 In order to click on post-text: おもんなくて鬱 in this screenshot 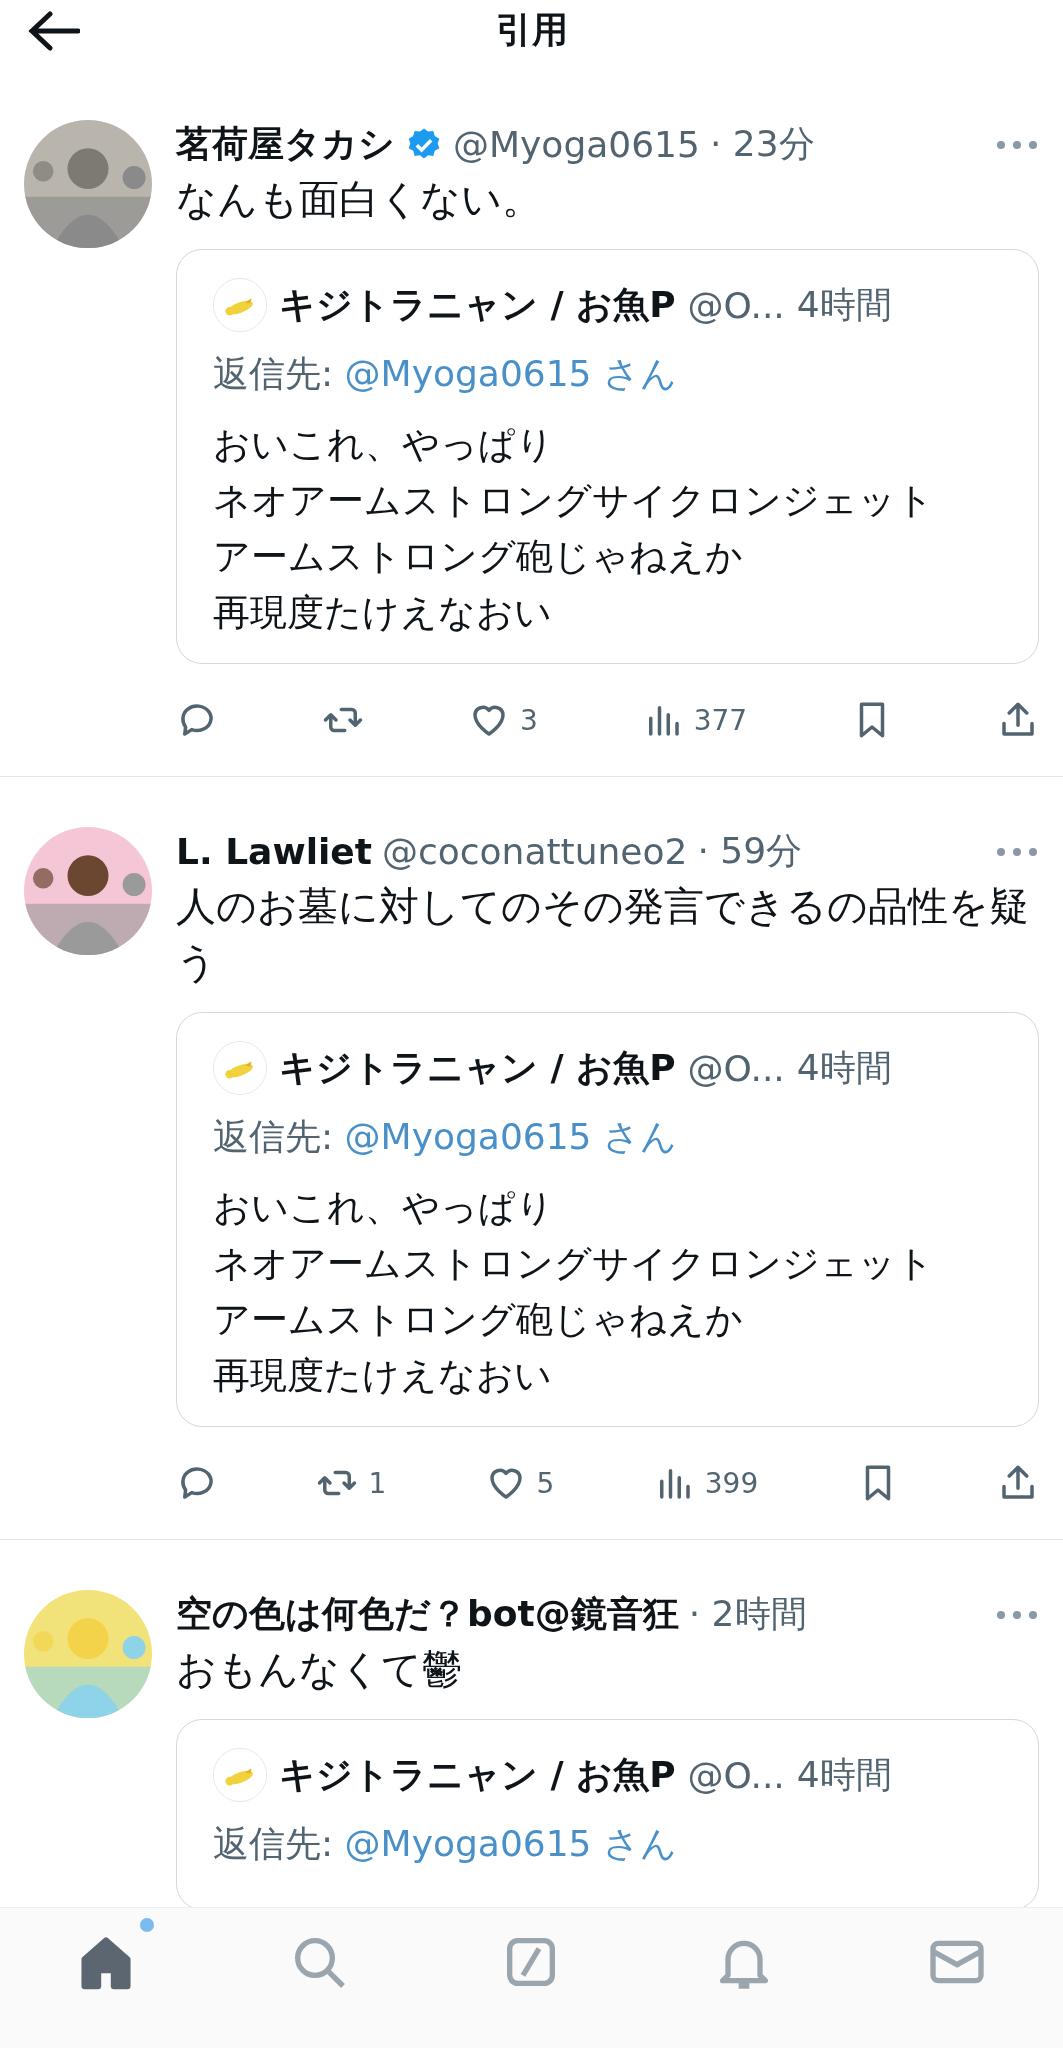, I will do `click(319, 1669)`.